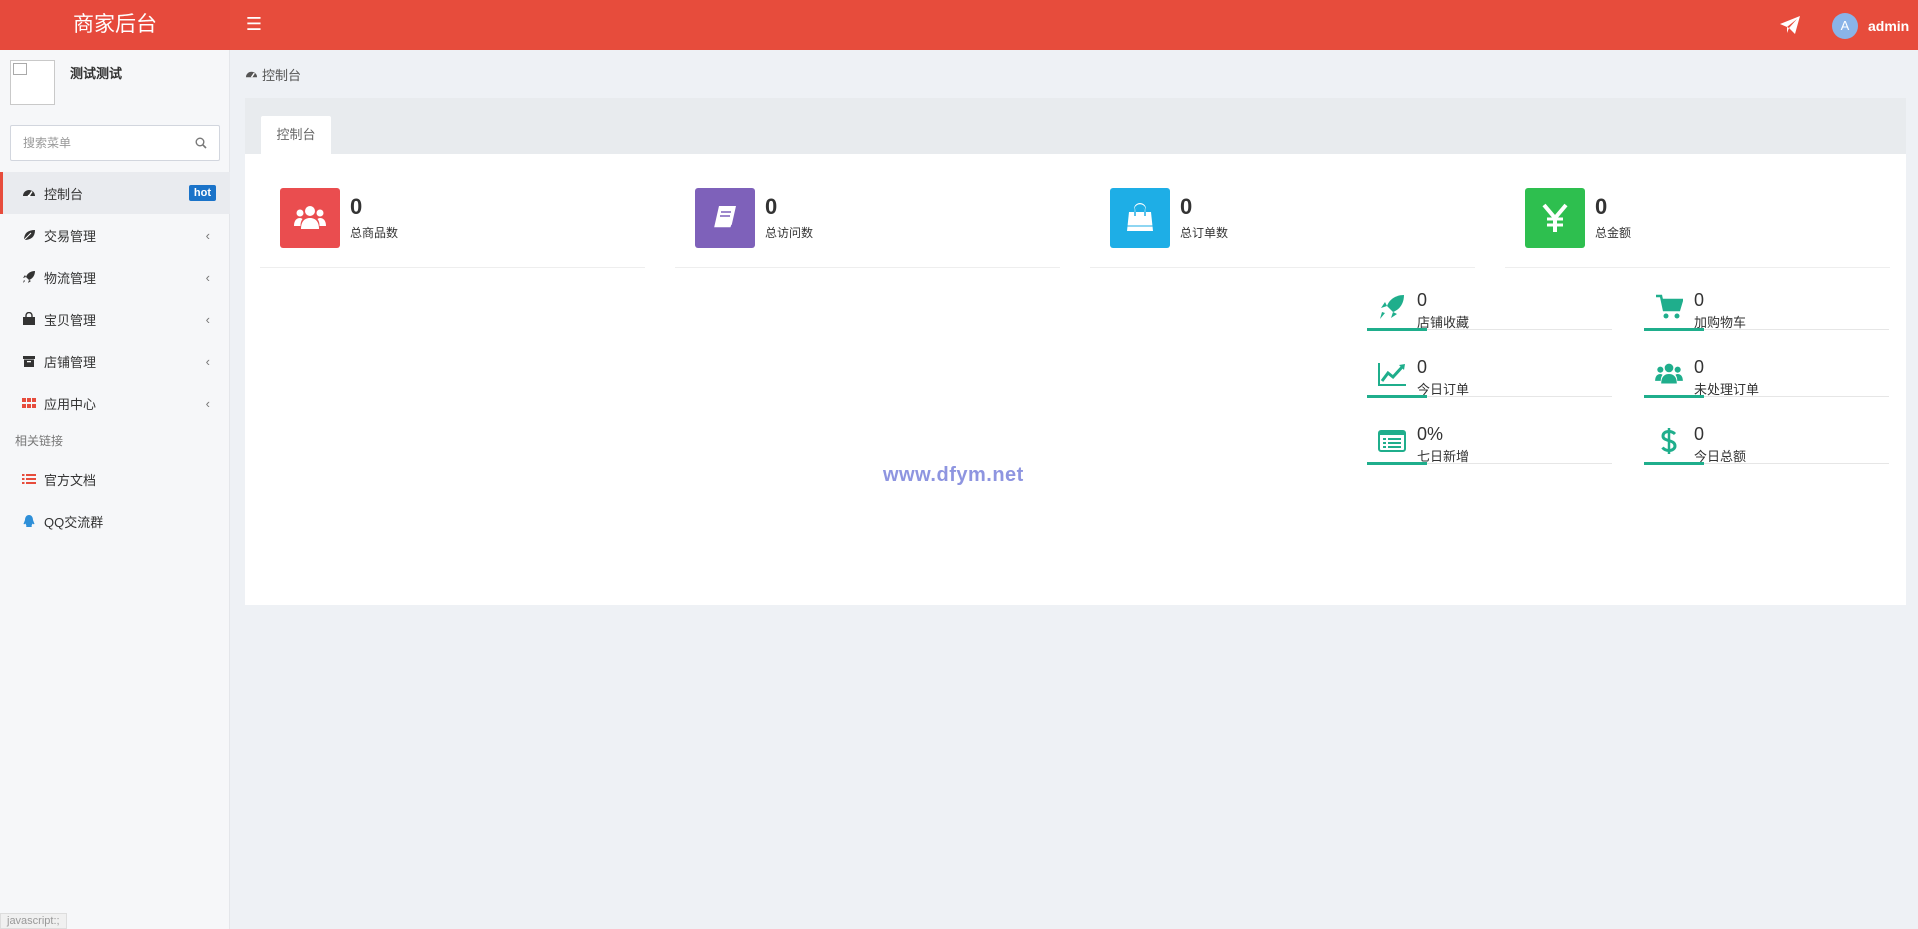 This screenshot has width=1918, height=929. I want to click on mini-stat-today-total: 0 今日总额, so click(1766, 448).